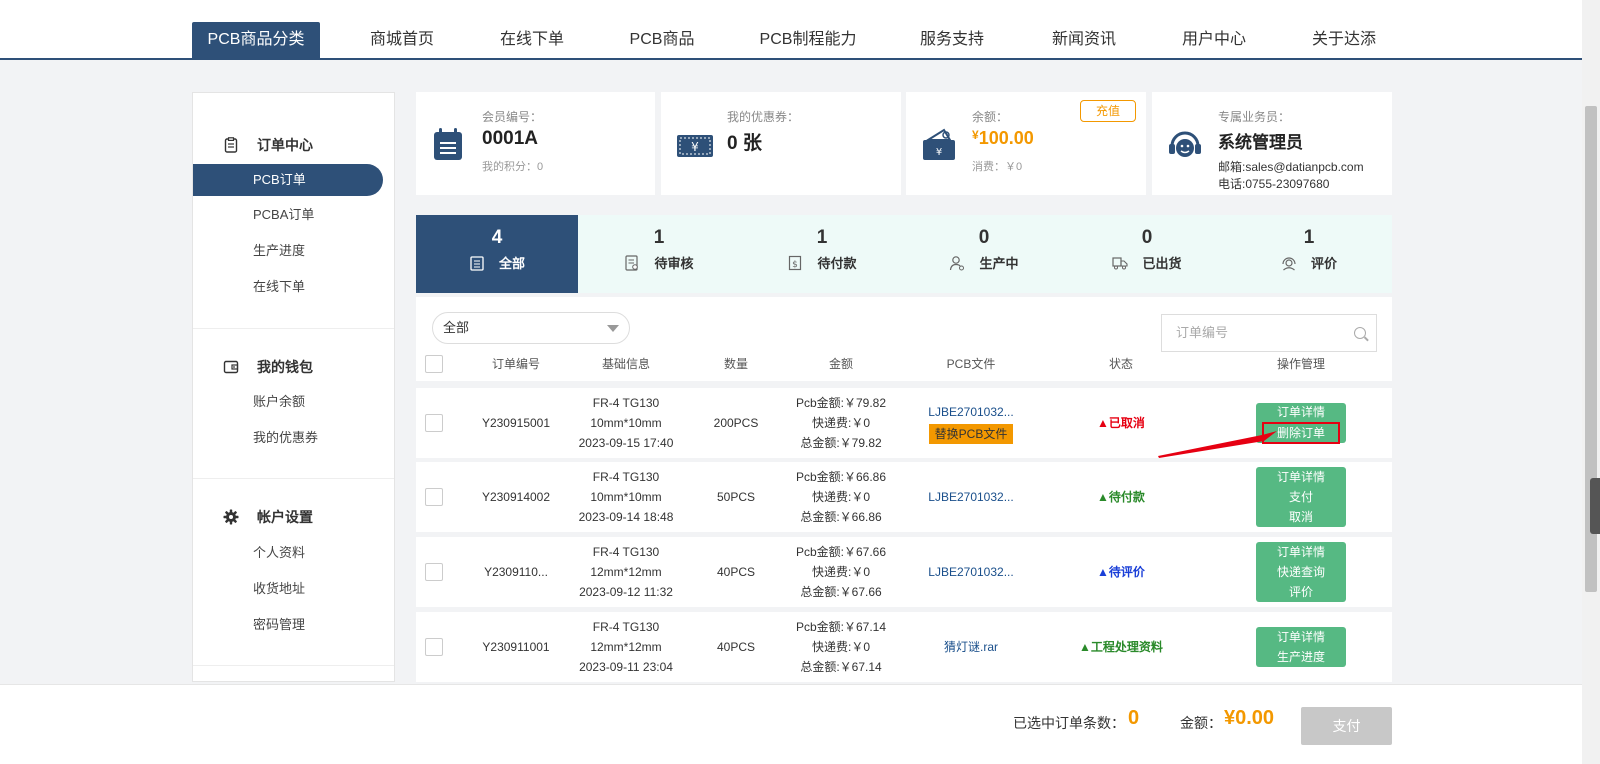  I want to click on nav-online-order: 在线下单, so click(532, 40).